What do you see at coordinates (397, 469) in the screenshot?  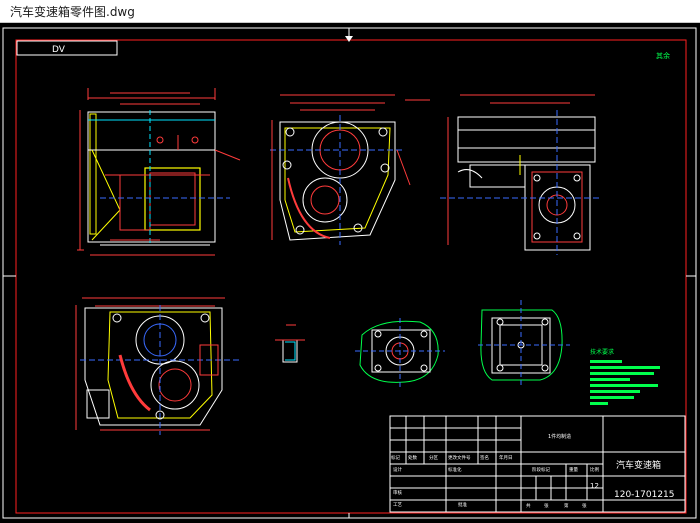 I see `title-block-row-label-1: 设计` at bounding box center [397, 469].